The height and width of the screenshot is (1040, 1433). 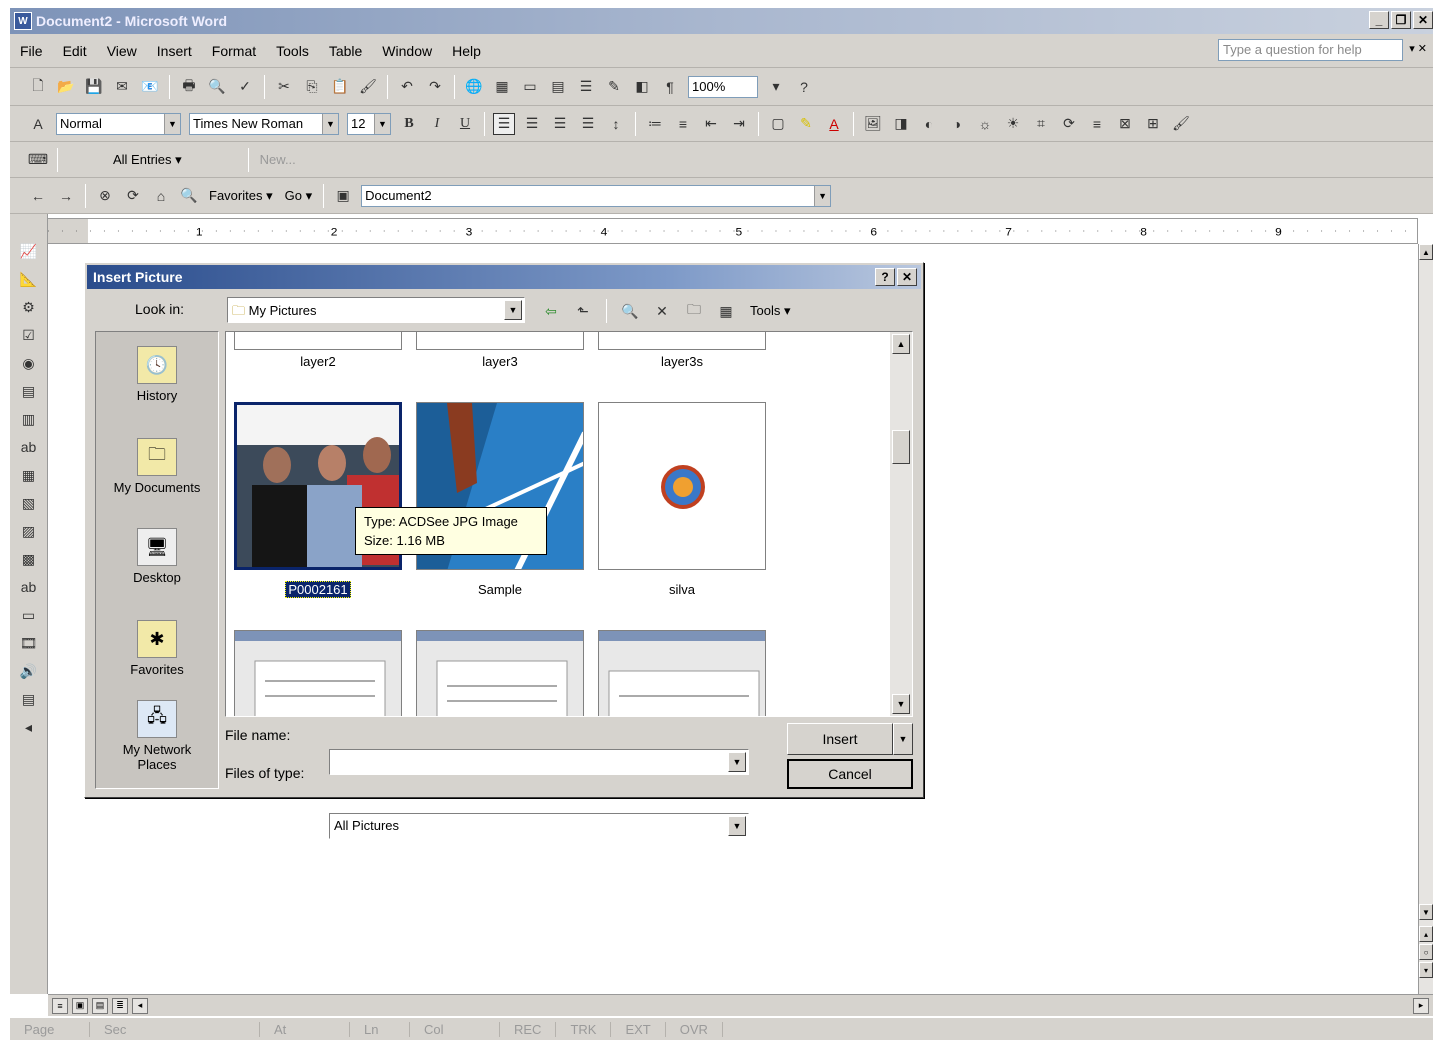 I want to click on style-dropdown-icon: ▼, so click(x=172, y=123).